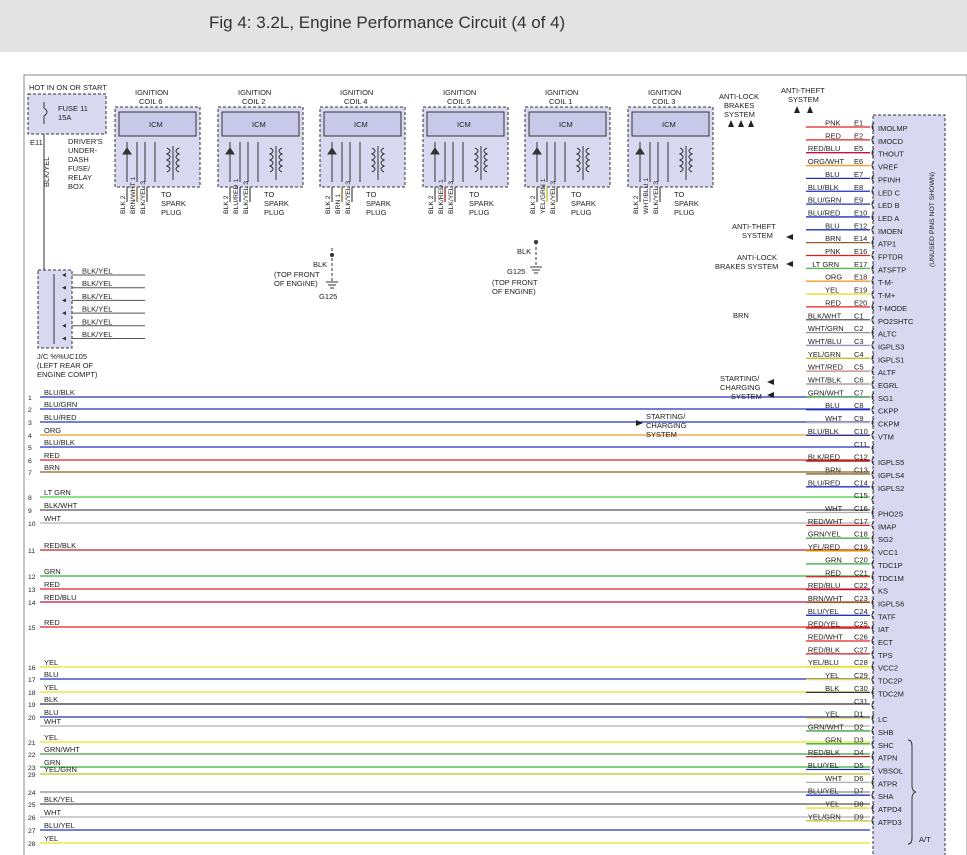  I want to click on row-wire-label: WHT, so click(52, 812).